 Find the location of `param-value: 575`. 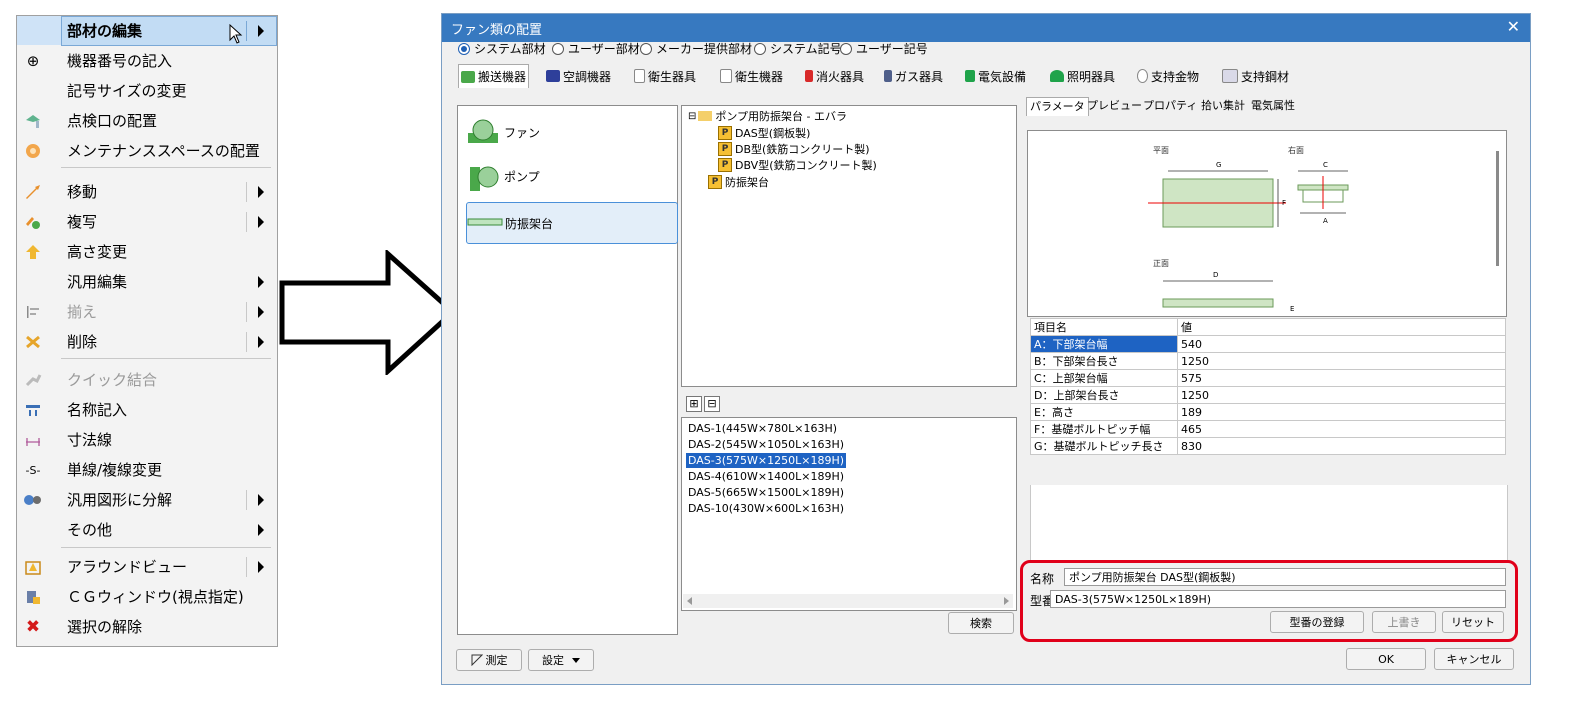

param-value: 575 is located at coordinates (1341, 378).